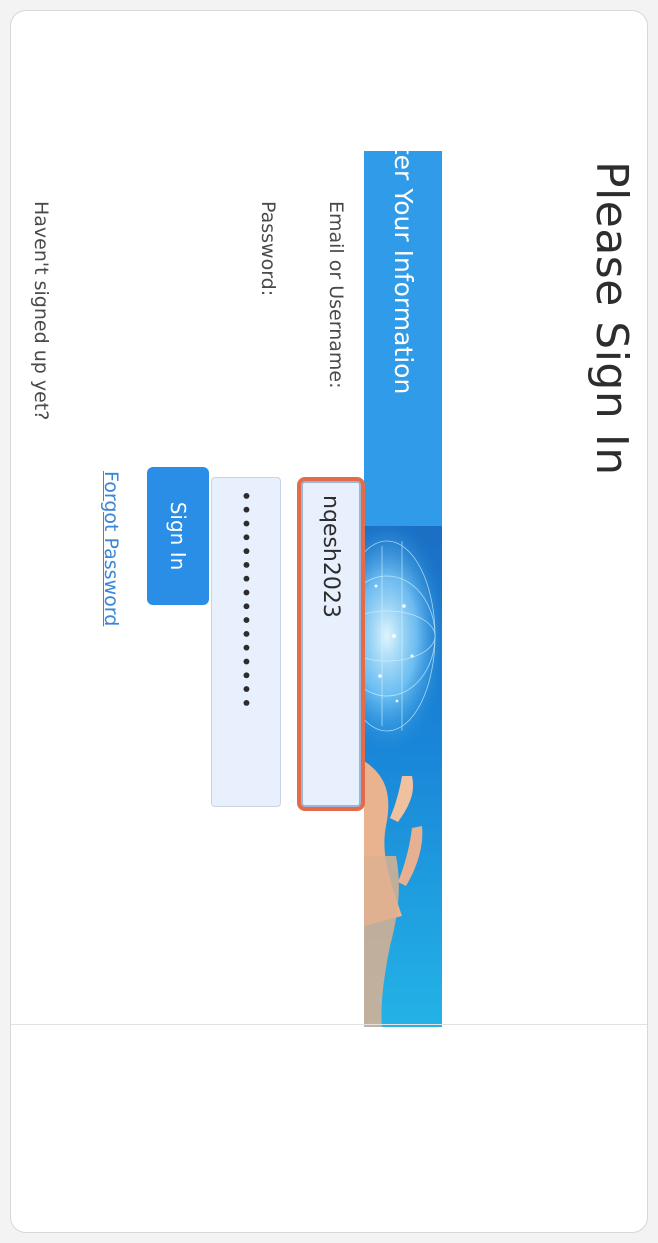 The image size is (658, 1243). Describe the element at coordinates (328, 1024) in the screenshot. I see `card-divider` at that location.